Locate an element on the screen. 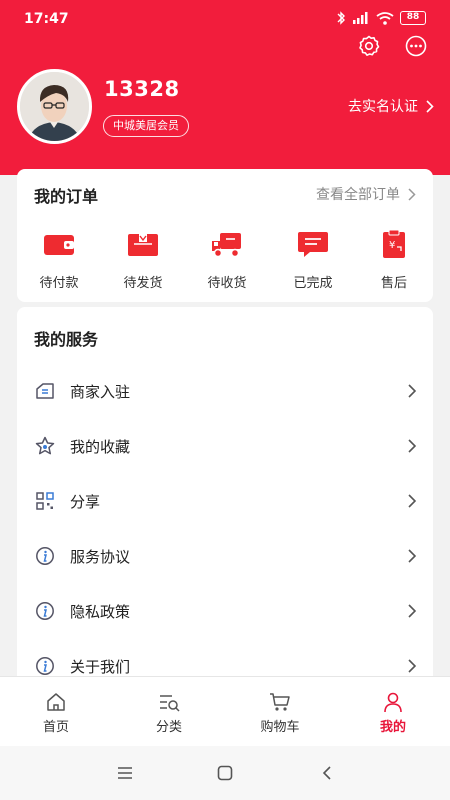  order-label: 售后 is located at coordinates (393, 283).